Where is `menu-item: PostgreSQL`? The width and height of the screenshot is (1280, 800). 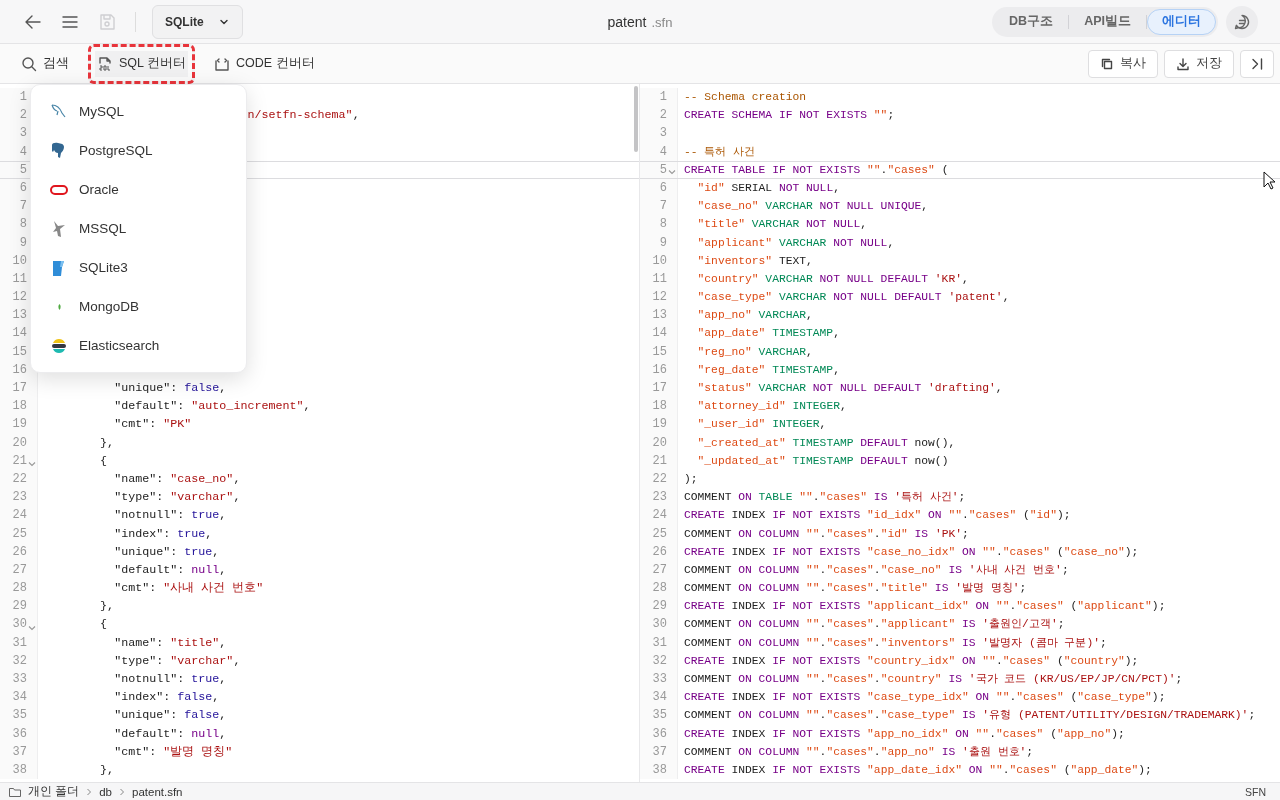
menu-item: PostgreSQL is located at coordinates (138, 150).